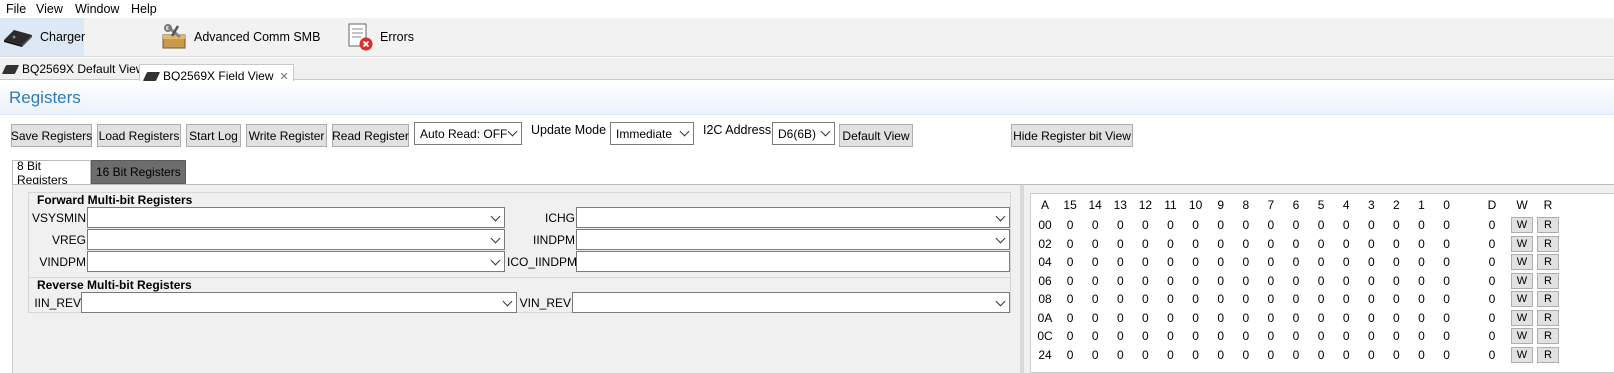 The height and width of the screenshot is (373, 1614). Describe the element at coordinates (58, 218) in the screenshot. I see `vsysmin-label: VSYSMIN` at that location.